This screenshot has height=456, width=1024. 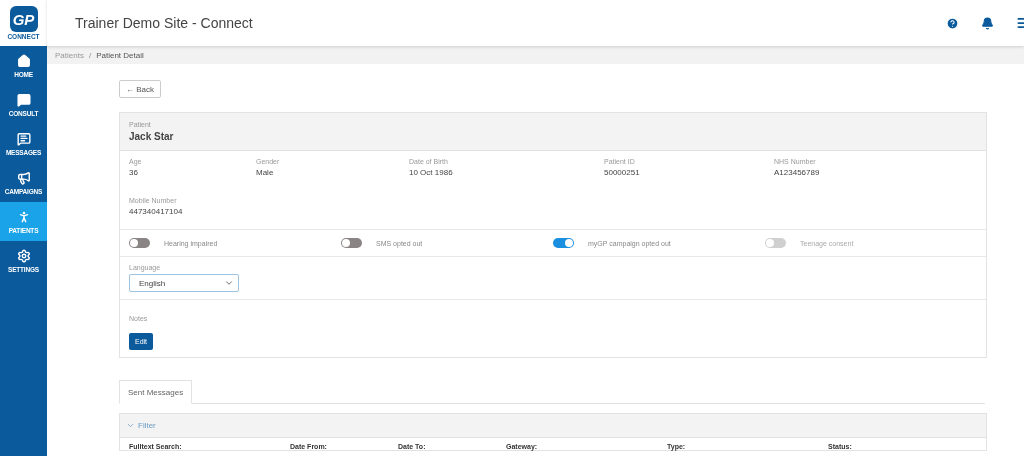 What do you see at coordinates (265, 172) in the screenshot?
I see `field-value: Male` at bounding box center [265, 172].